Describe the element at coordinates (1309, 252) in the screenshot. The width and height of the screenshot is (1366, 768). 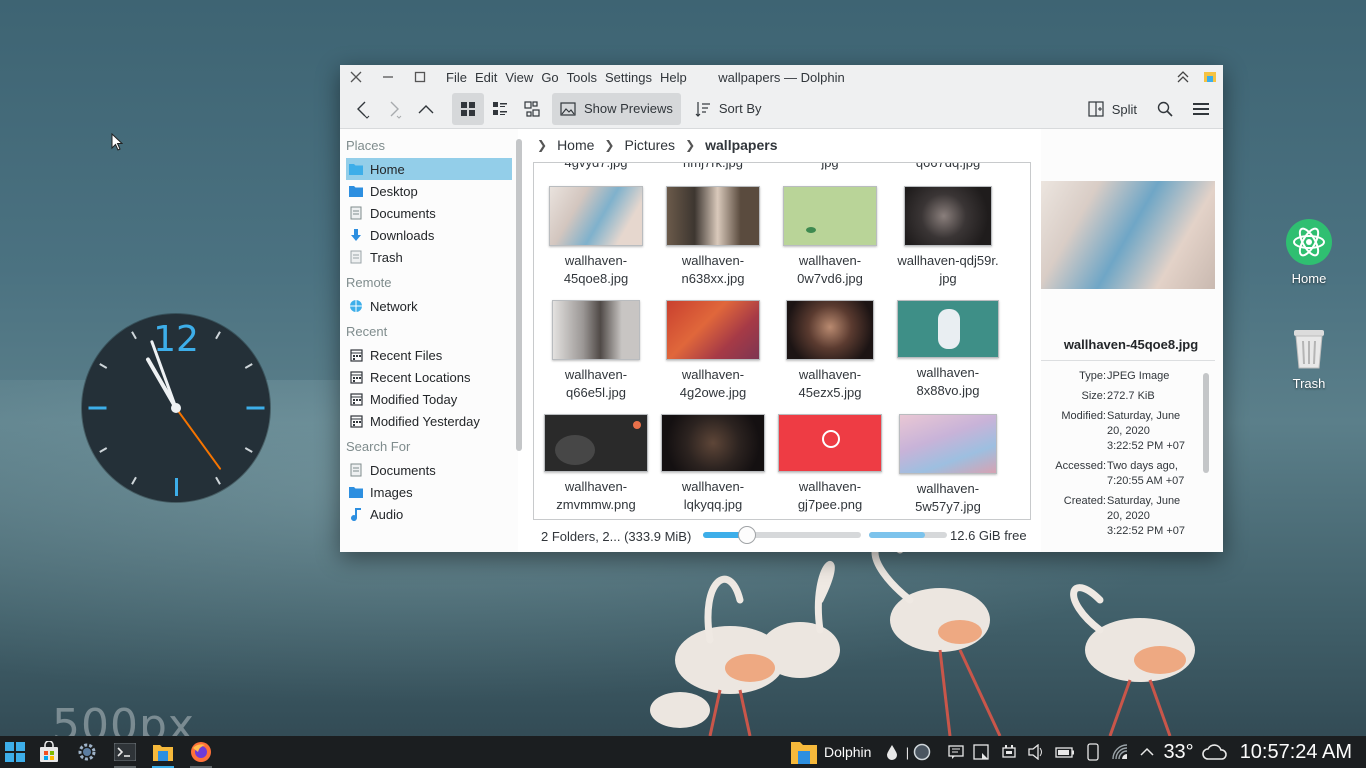
I see `desktop-home-icon: Home` at that location.